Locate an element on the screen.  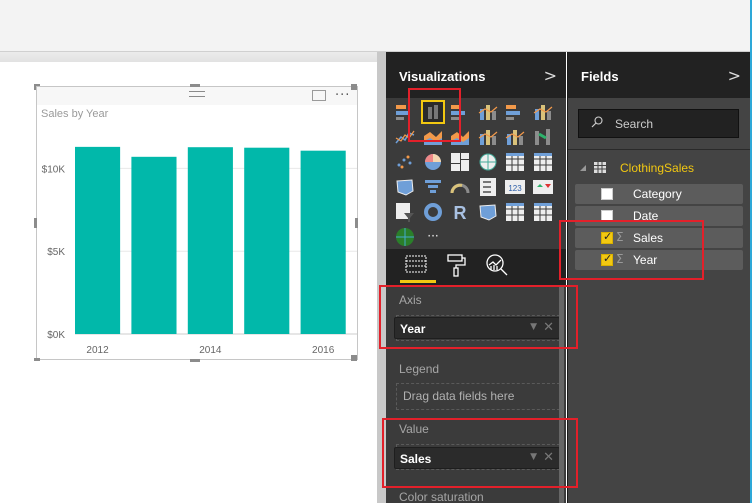
shape-map-icon is located at coordinates (488, 212).